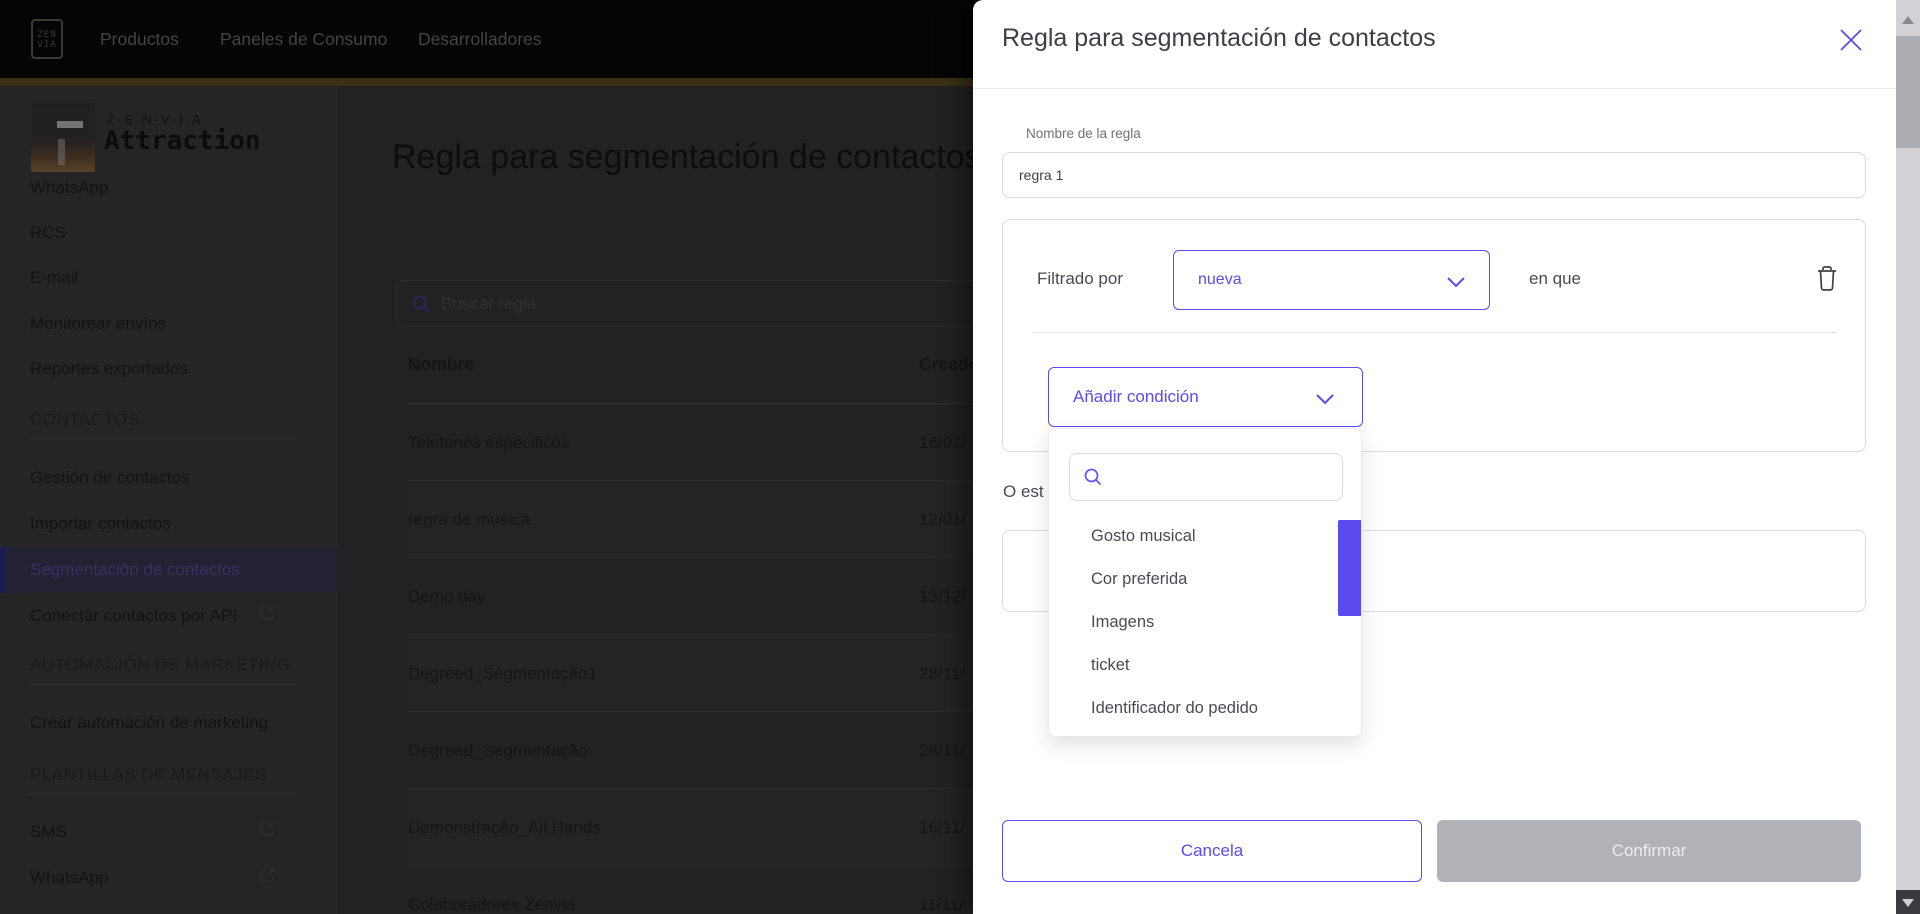 This screenshot has height=914, width=1920. Describe the element at coordinates (1435, 332) in the screenshot. I see `filter-card-divider` at that location.